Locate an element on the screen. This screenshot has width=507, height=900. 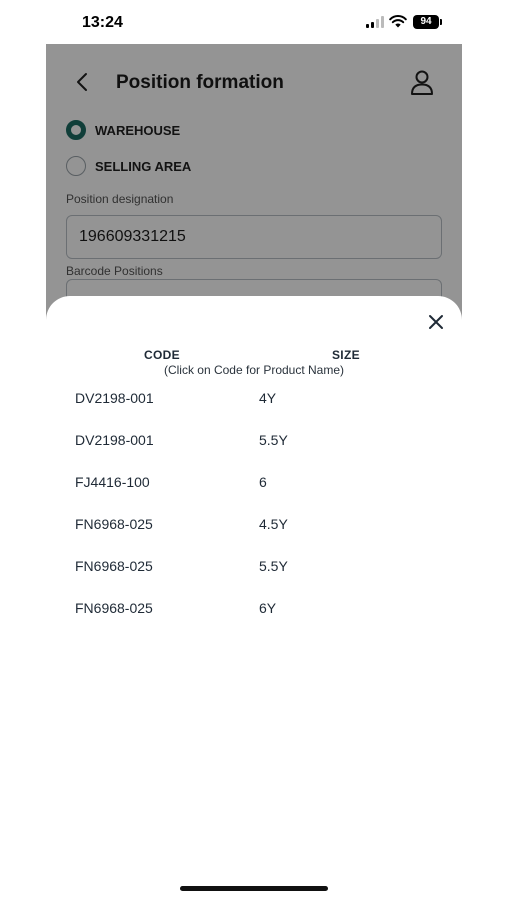
code-hint: (Click on Code for Product Name) is located at coordinates (254, 370).